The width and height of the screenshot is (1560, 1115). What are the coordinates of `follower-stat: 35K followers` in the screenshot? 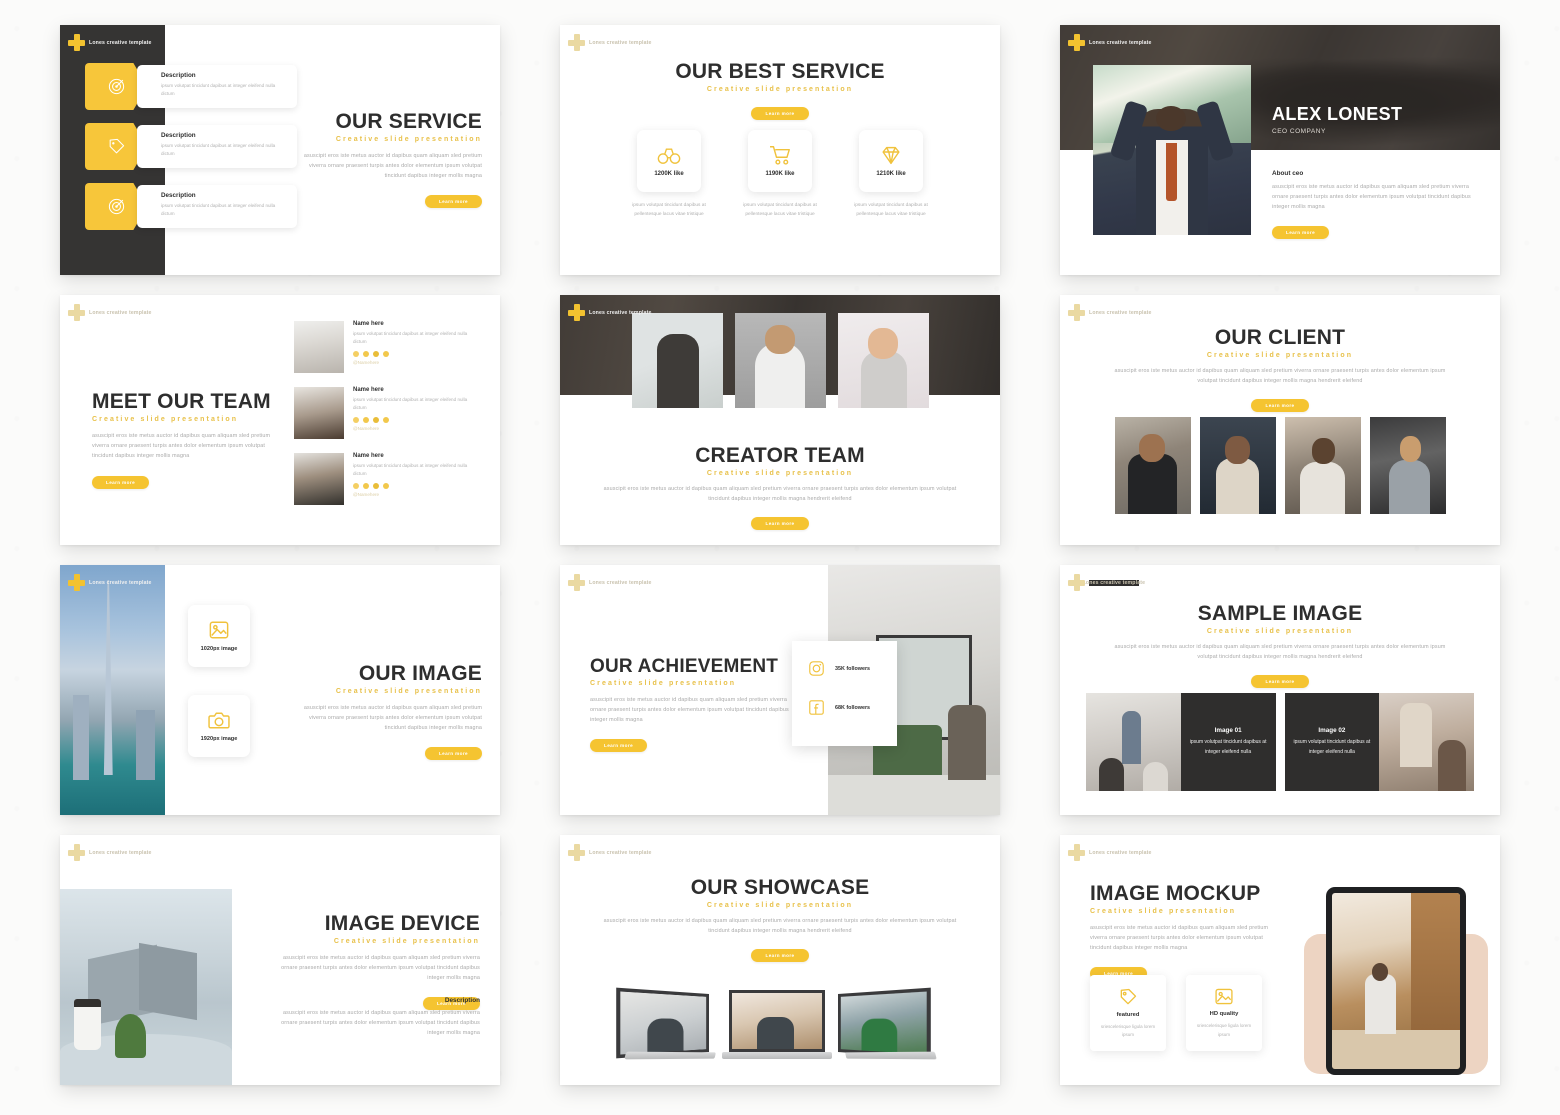 It's located at (852, 668).